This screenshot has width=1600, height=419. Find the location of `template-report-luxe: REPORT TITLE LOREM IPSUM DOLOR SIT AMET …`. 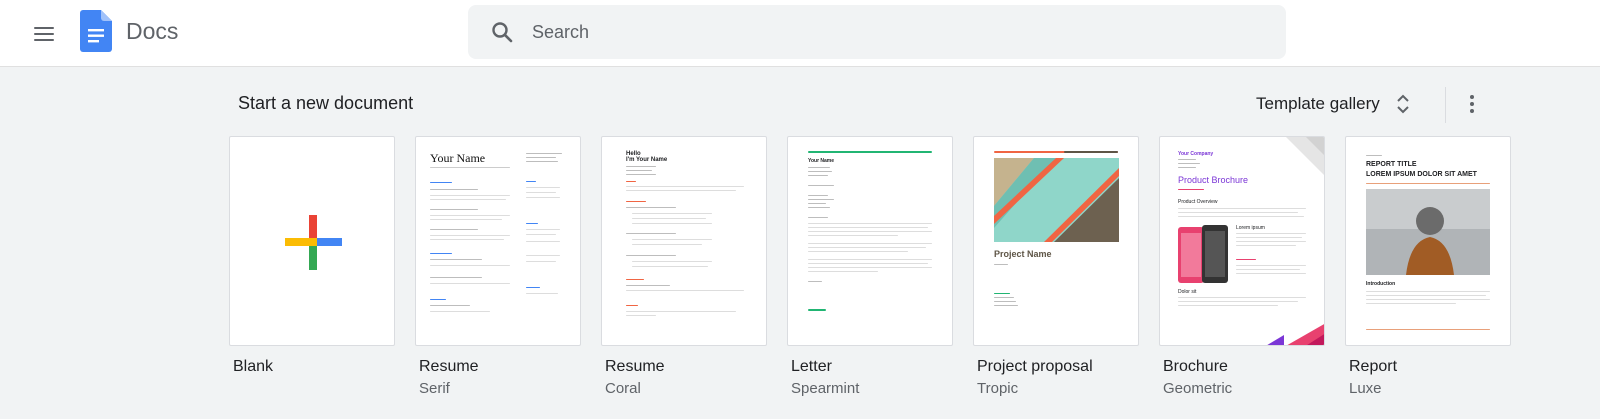

template-report-luxe: REPORT TITLE LOREM IPSUM DOLOR SIT AMET … is located at coordinates (1428, 268).